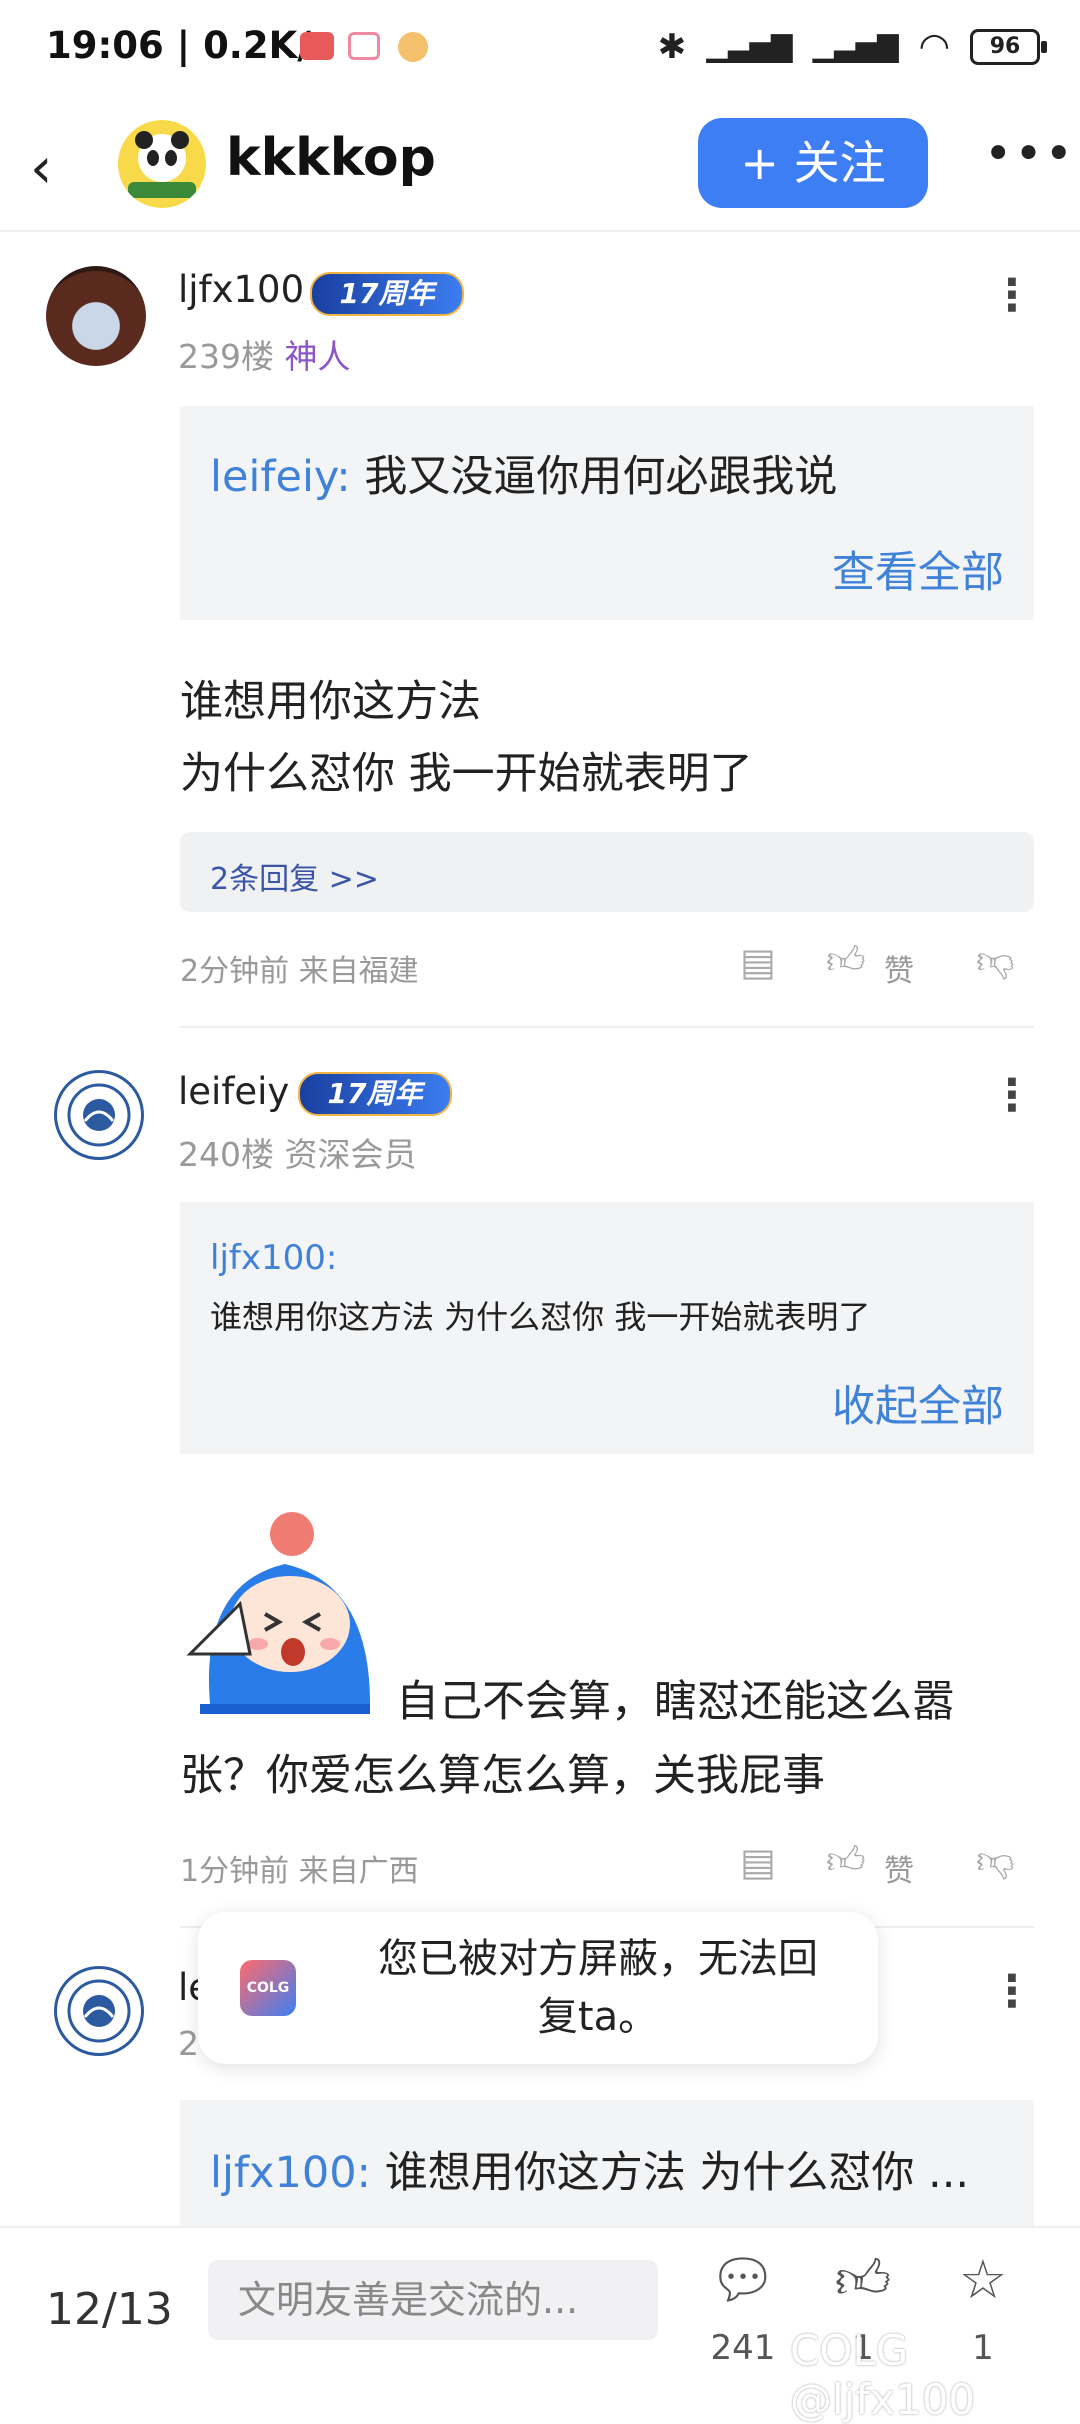  What do you see at coordinates (41, 168) in the screenshot?
I see `back-arrow-icon: ‹` at bounding box center [41, 168].